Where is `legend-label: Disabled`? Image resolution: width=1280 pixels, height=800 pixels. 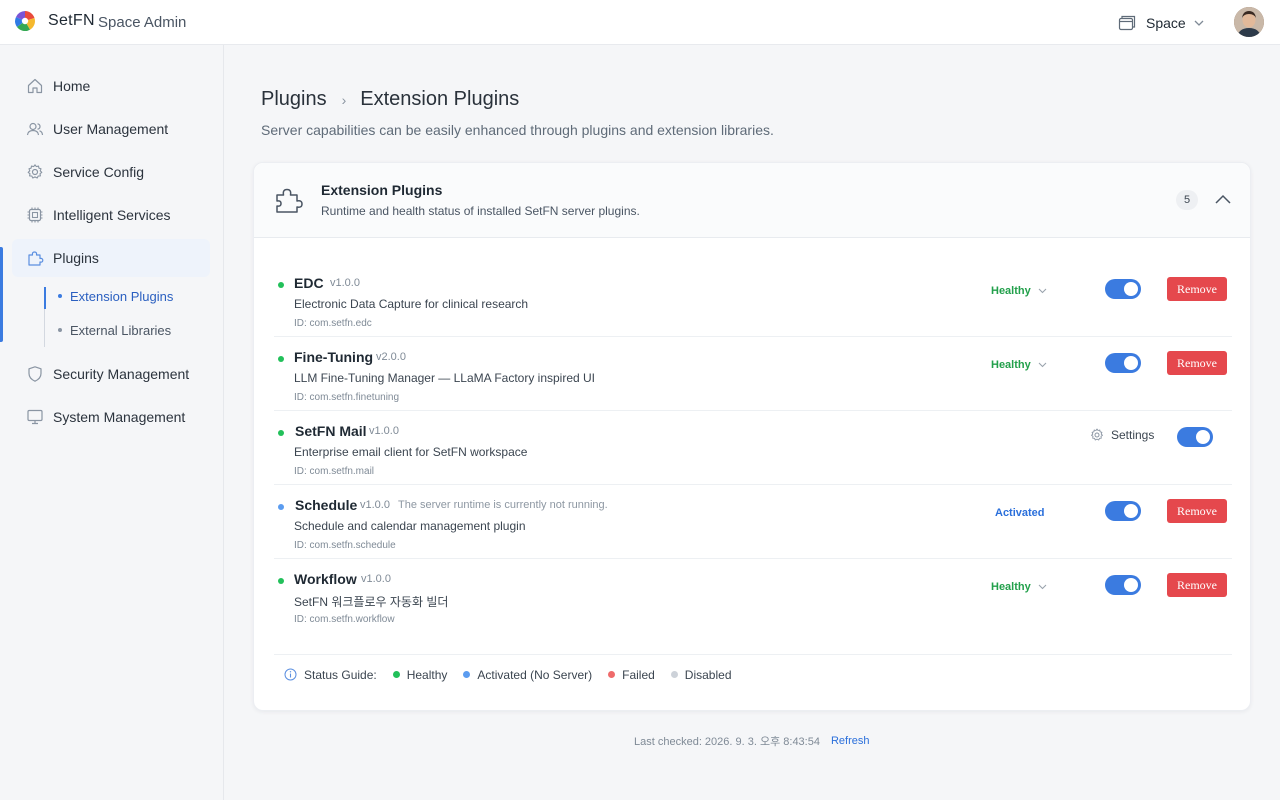 legend-label: Disabled is located at coordinates (708, 674).